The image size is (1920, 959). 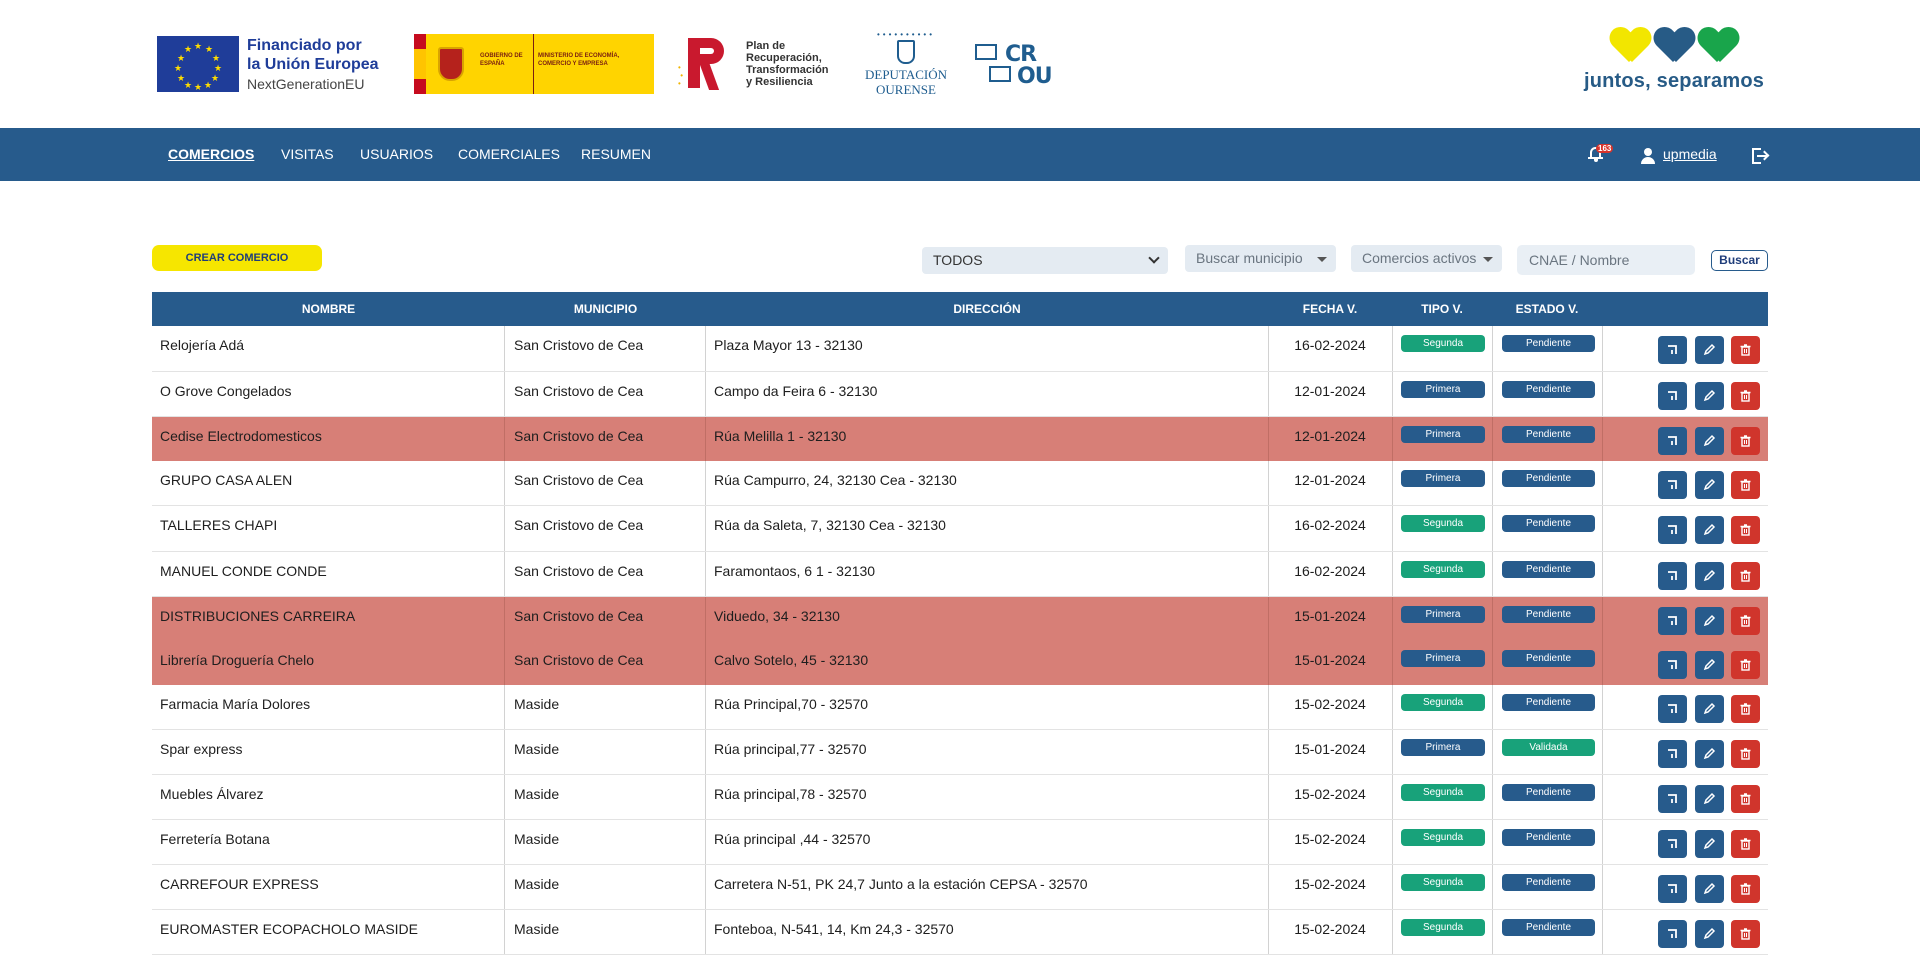 What do you see at coordinates (509, 154) in the screenshot?
I see `nav-comerciales: COMERCIALES` at bounding box center [509, 154].